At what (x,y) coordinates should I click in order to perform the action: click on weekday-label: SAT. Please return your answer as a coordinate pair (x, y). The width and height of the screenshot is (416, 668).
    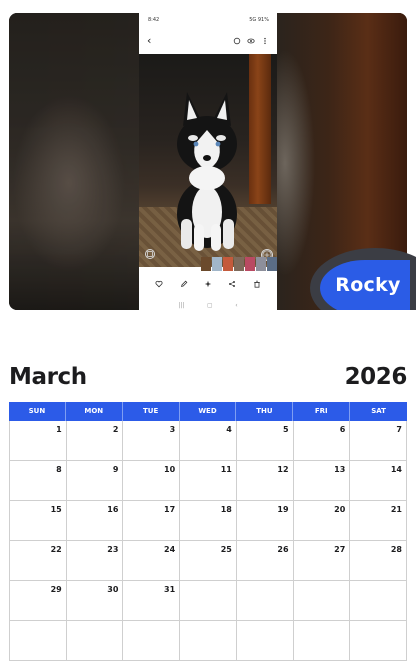
    Looking at the image, I should click on (378, 411).